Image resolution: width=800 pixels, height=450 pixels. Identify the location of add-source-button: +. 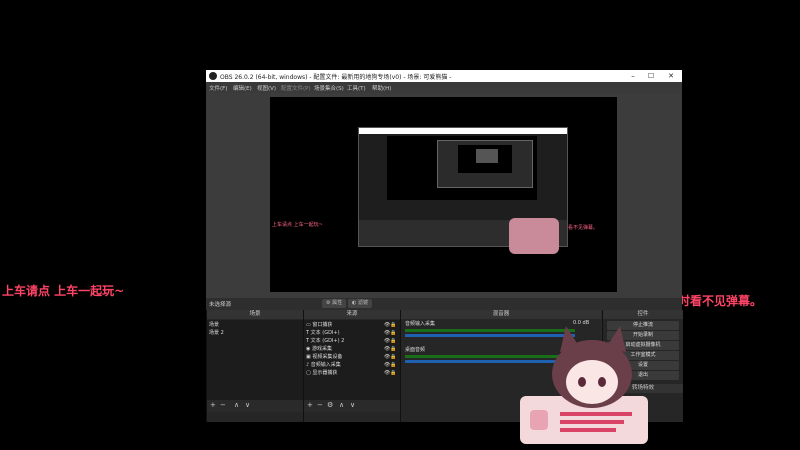
(310, 405).